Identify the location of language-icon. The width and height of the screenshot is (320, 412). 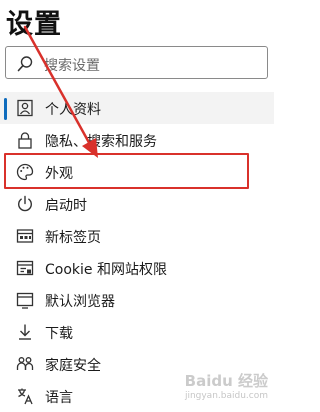
(25, 396).